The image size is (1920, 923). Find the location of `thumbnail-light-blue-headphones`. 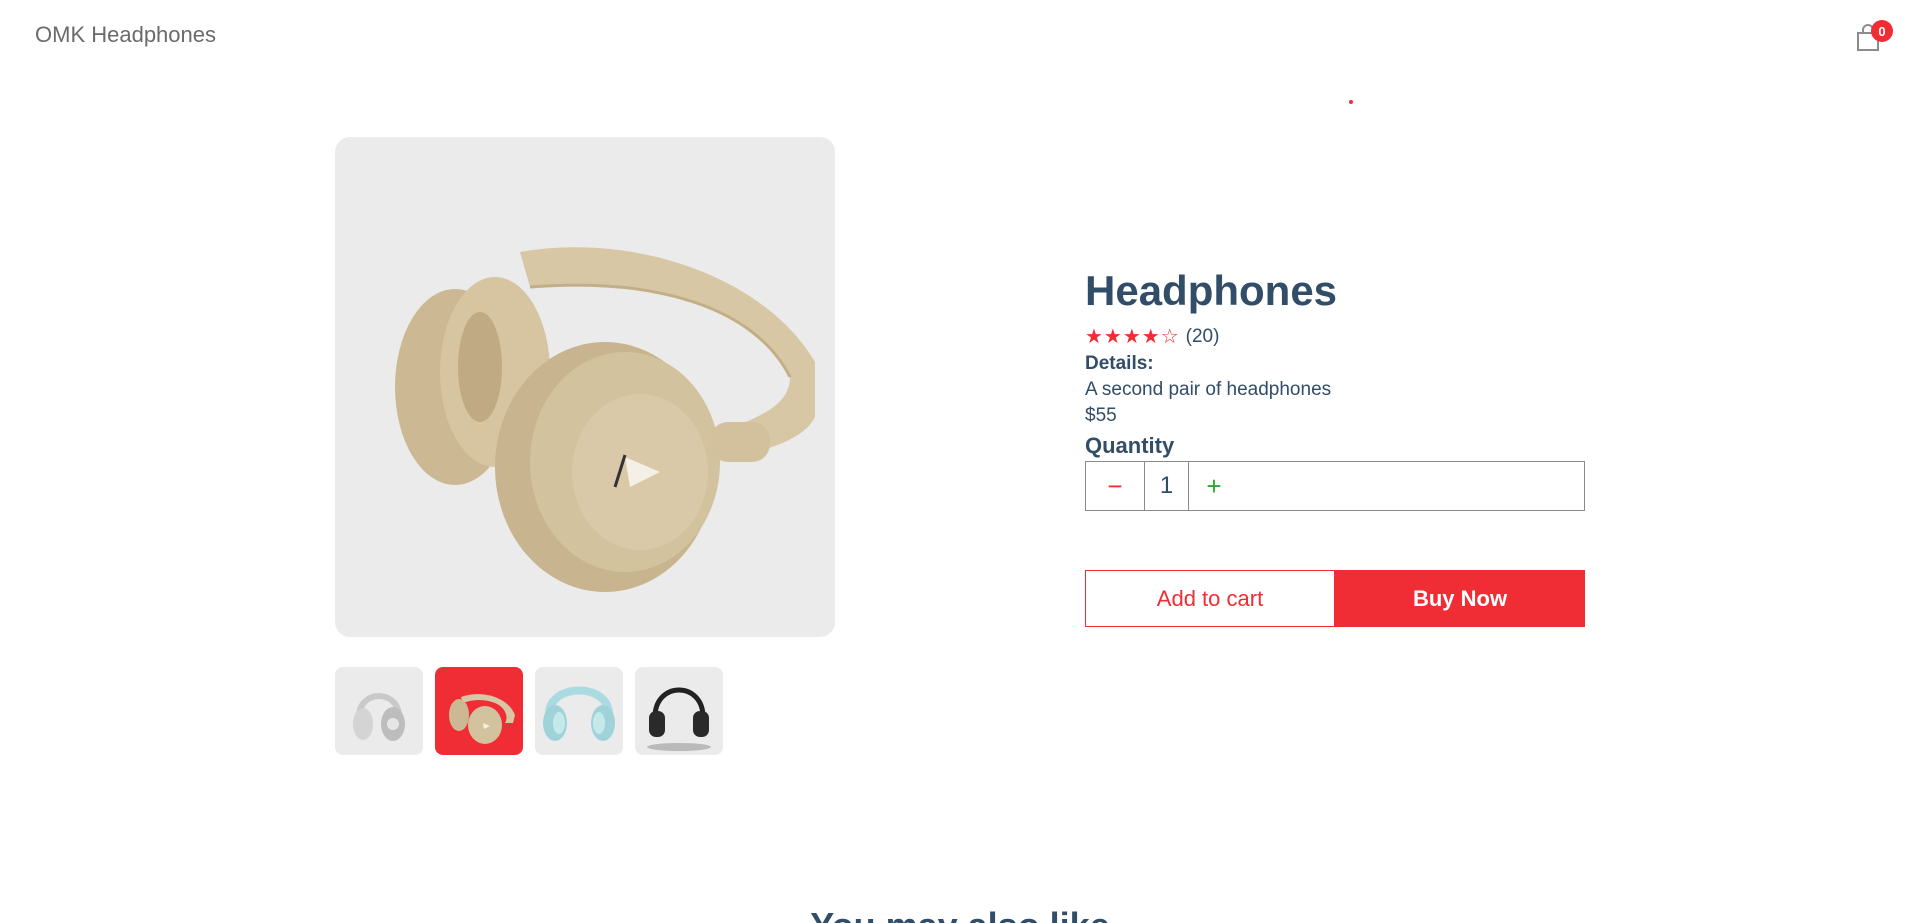

thumbnail-light-blue-headphones is located at coordinates (579, 711).